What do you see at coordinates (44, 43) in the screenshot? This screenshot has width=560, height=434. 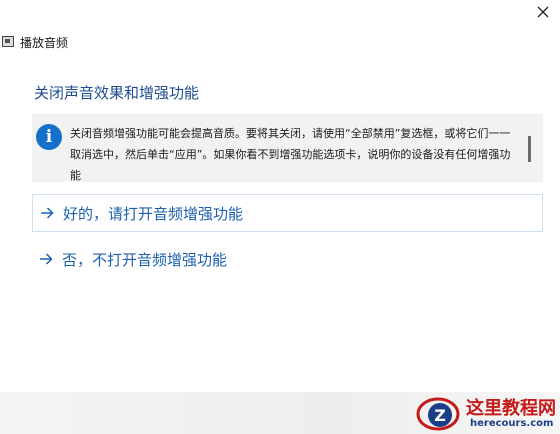 I see `window-title: 播放音频` at bounding box center [44, 43].